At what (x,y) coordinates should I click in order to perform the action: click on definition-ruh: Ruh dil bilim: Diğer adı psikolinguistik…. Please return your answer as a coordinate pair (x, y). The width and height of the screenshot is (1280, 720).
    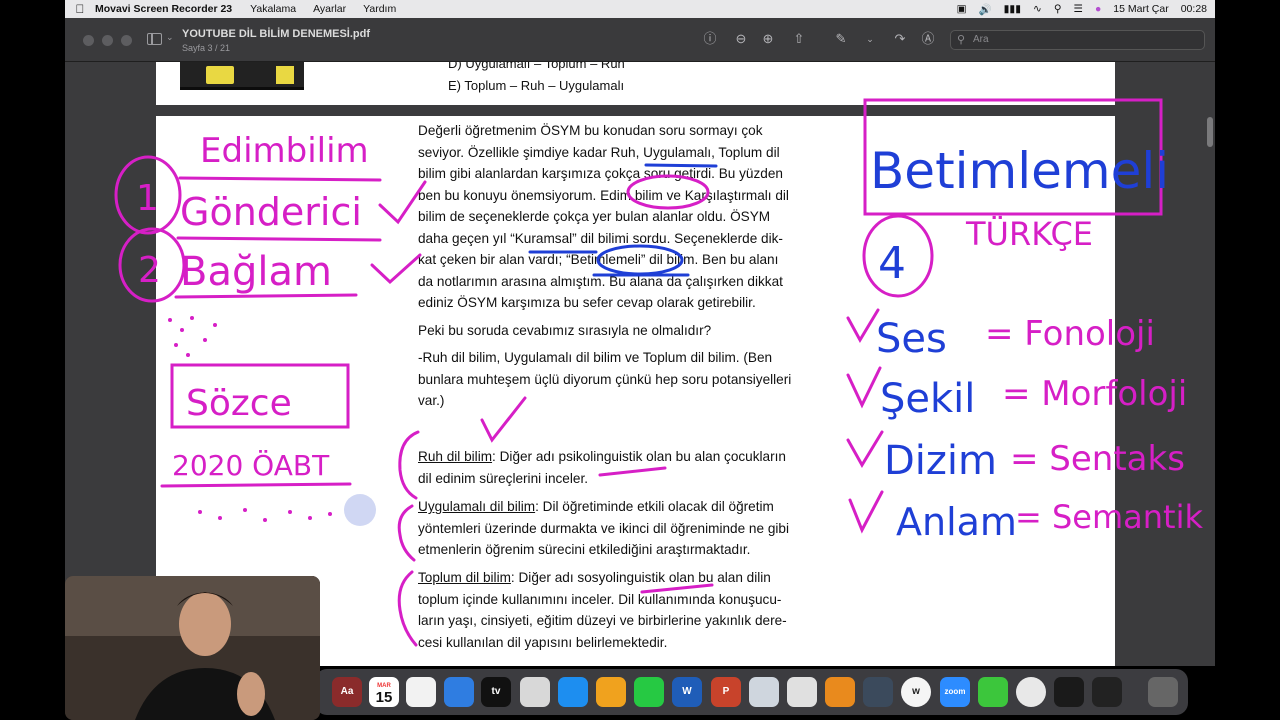
    Looking at the image, I should click on (633, 467).